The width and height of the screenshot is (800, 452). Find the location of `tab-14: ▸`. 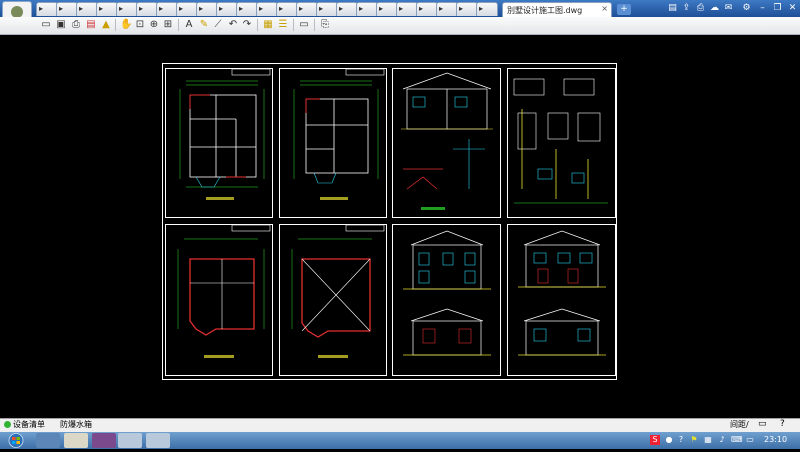

tab-14: ▸ is located at coordinates (307, 9).